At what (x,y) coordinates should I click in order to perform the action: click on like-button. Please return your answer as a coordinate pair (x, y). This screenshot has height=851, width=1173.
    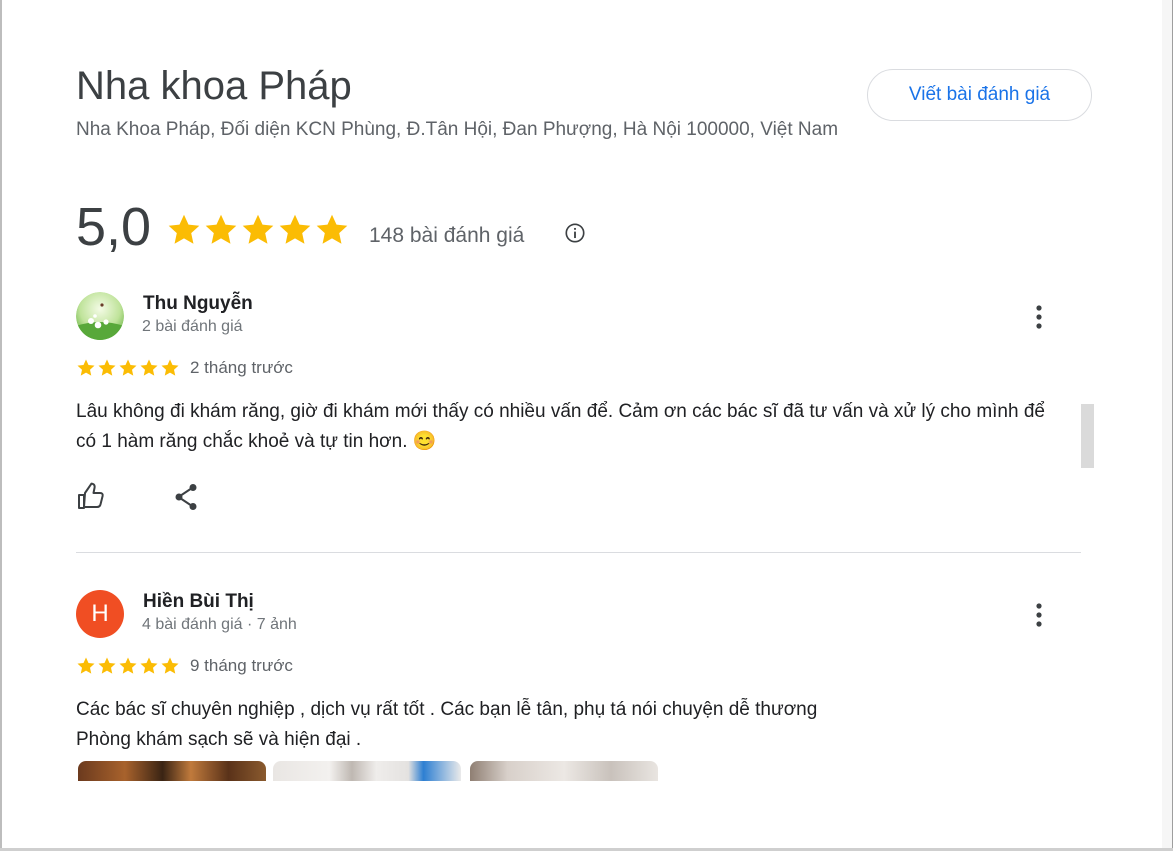
    Looking at the image, I should click on (92, 497).